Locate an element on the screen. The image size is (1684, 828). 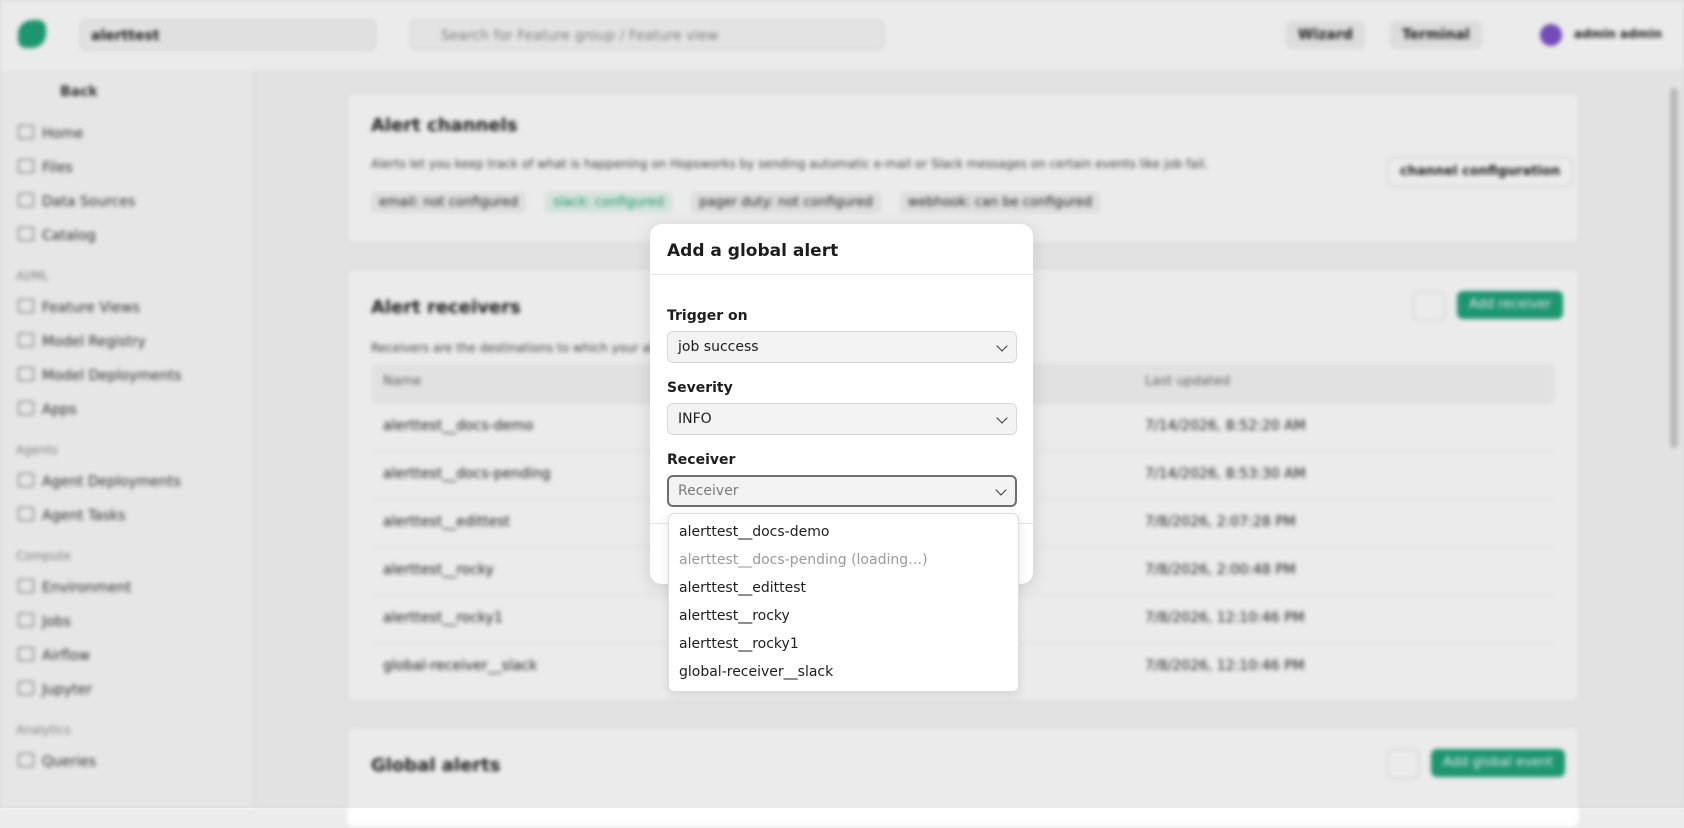
trigger-label: Trigger on is located at coordinates (707, 316).